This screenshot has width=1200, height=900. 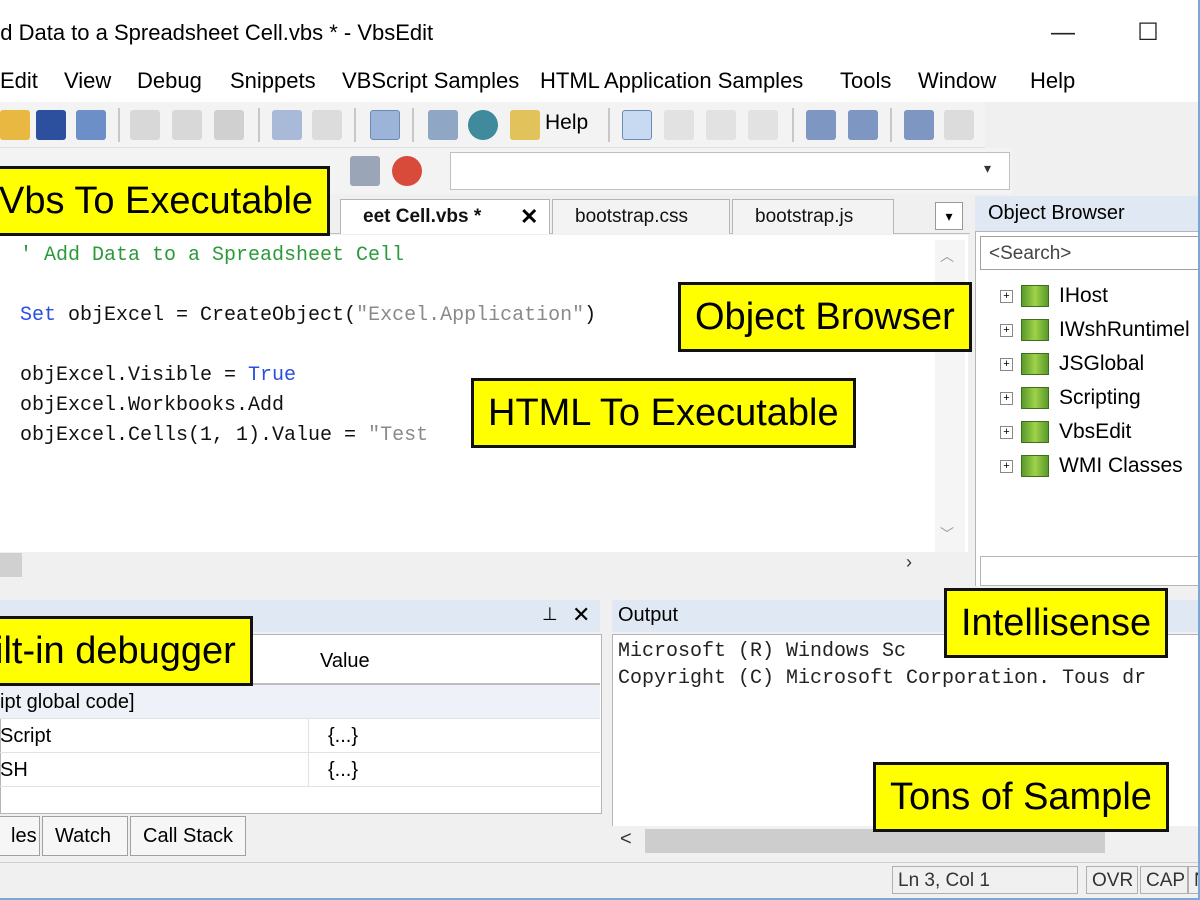 I want to click on callout-debugger: ilt-in debugger, so click(x=126, y=651).